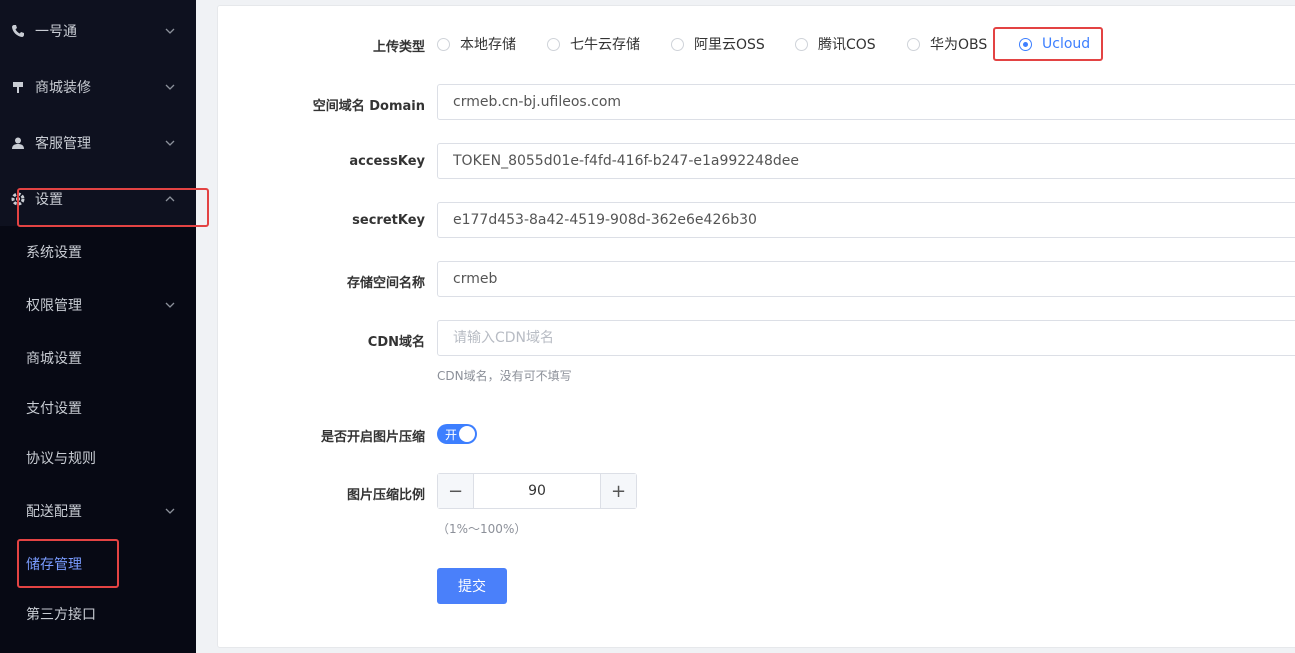  I want to click on submenu-item-label: 支付设置, so click(54, 409).